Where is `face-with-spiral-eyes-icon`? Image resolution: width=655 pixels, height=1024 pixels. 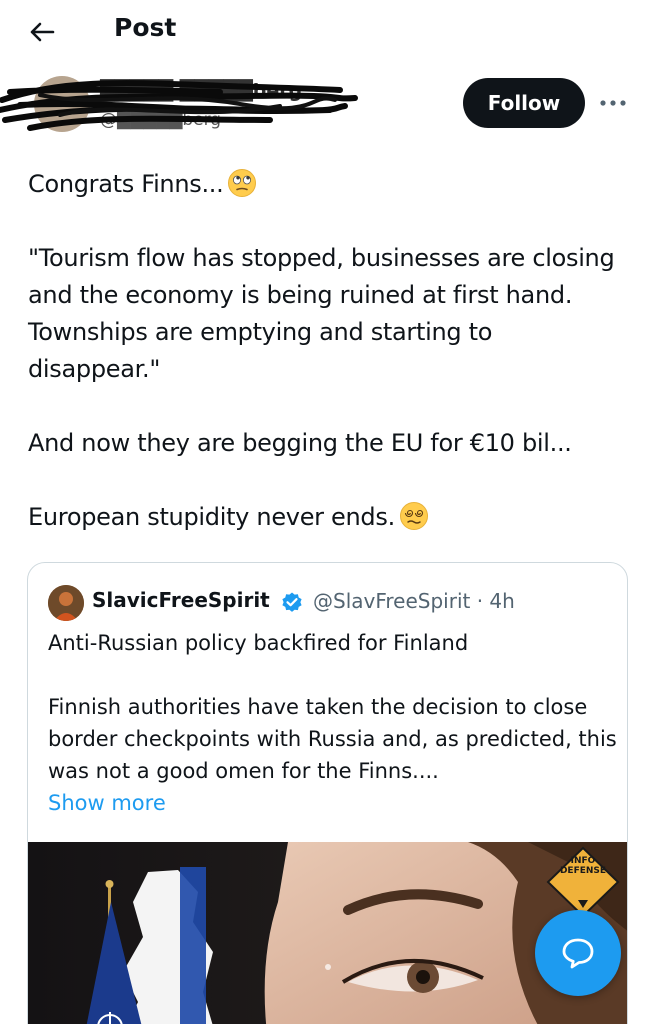 face-with-spiral-eyes-icon is located at coordinates (413, 516).